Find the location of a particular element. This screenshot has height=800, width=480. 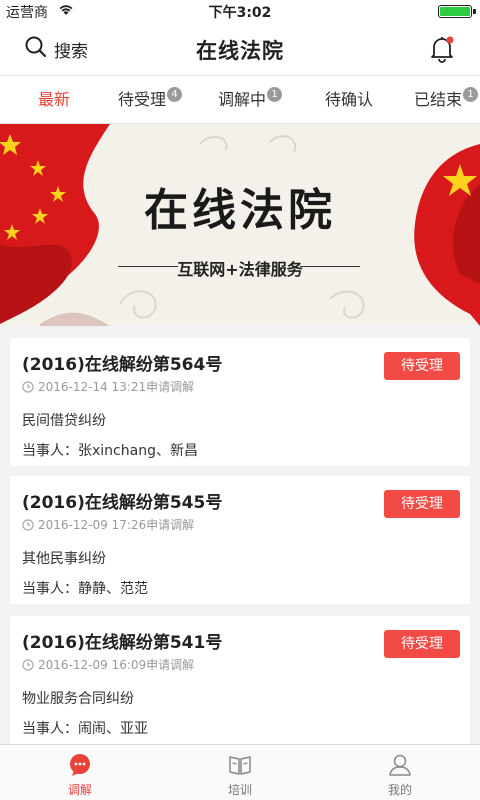

banner-divider is located at coordinates (330, 266).